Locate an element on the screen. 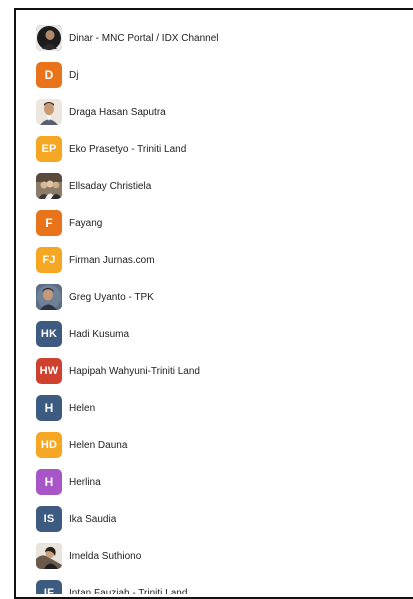  contact-item: EP Eko Prasetyo - Triniti Land is located at coordinates (111, 149).